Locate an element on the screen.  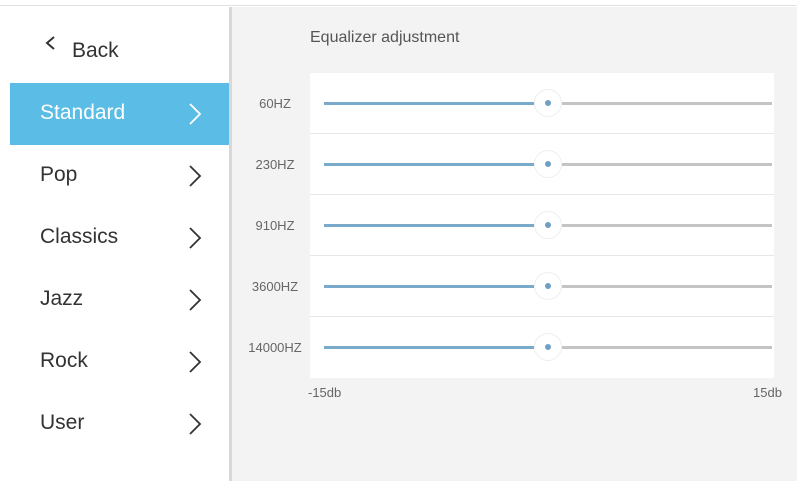
frequency-label: 230HZ is located at coordinates (275, 164).